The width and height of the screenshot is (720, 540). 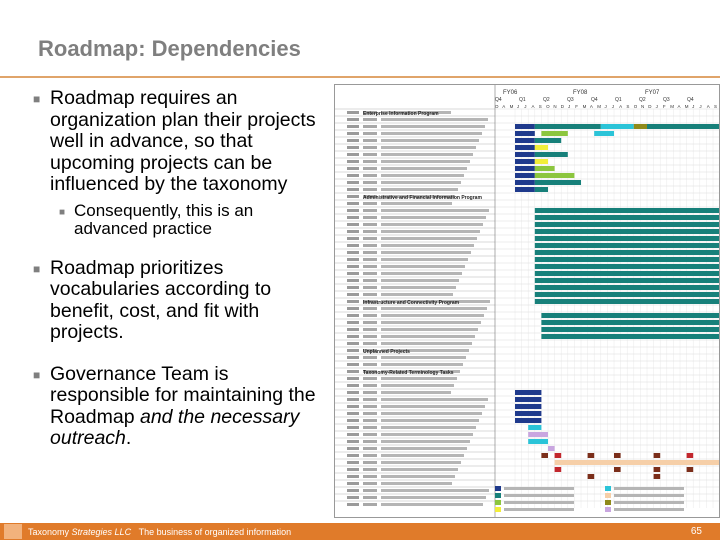 I want to click on month-label: D, so click(x=650, y=106).